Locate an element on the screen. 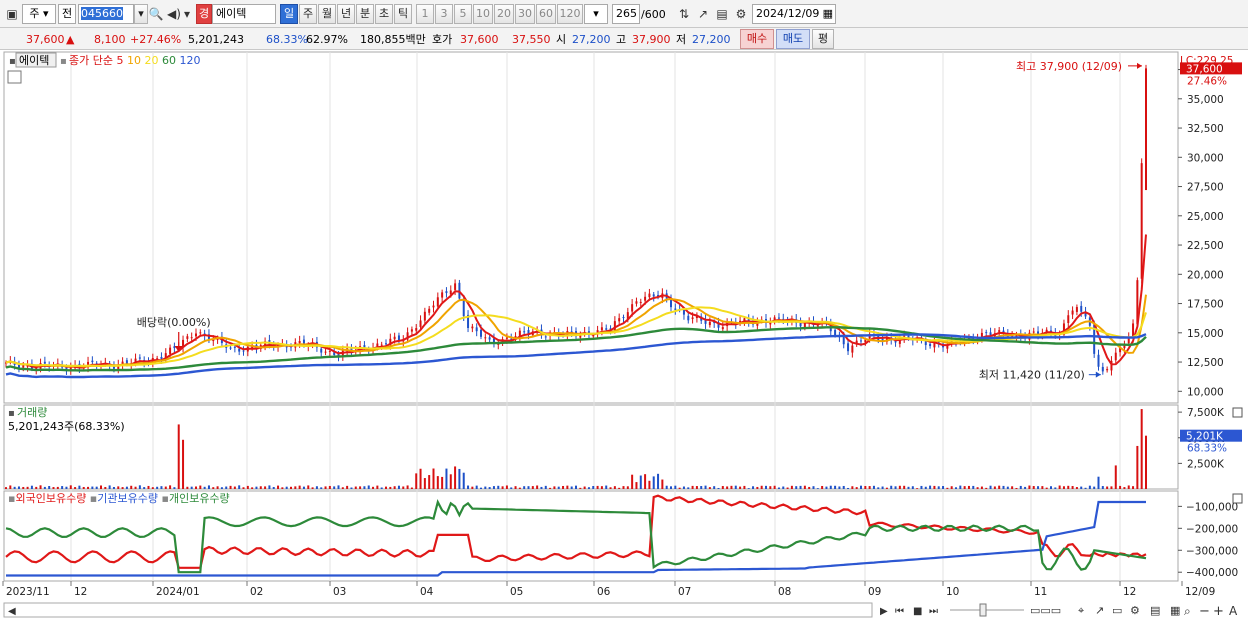 The width and height of the screenshot is (1248, 621). scroll-bar: ◀ ▶ ⏮ ■ ⏭ ▭▭▭ ⌖ ↗ ▭ ⚙ ▤ ▦ ⌕ − + A is located at coordinates (620, 610).